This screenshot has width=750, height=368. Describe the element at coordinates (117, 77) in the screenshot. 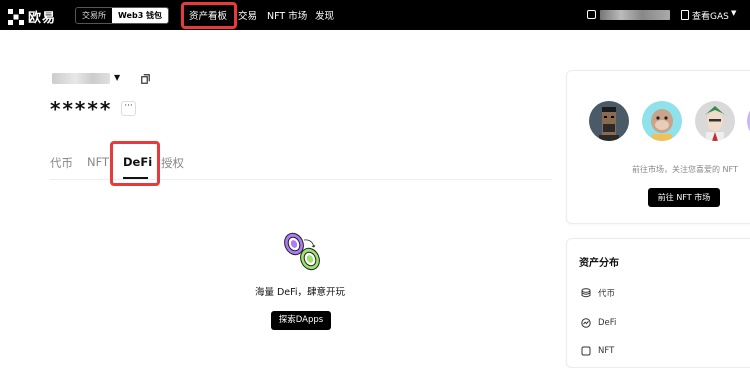

I see `account-dropdown-icon: ▼` at that location.